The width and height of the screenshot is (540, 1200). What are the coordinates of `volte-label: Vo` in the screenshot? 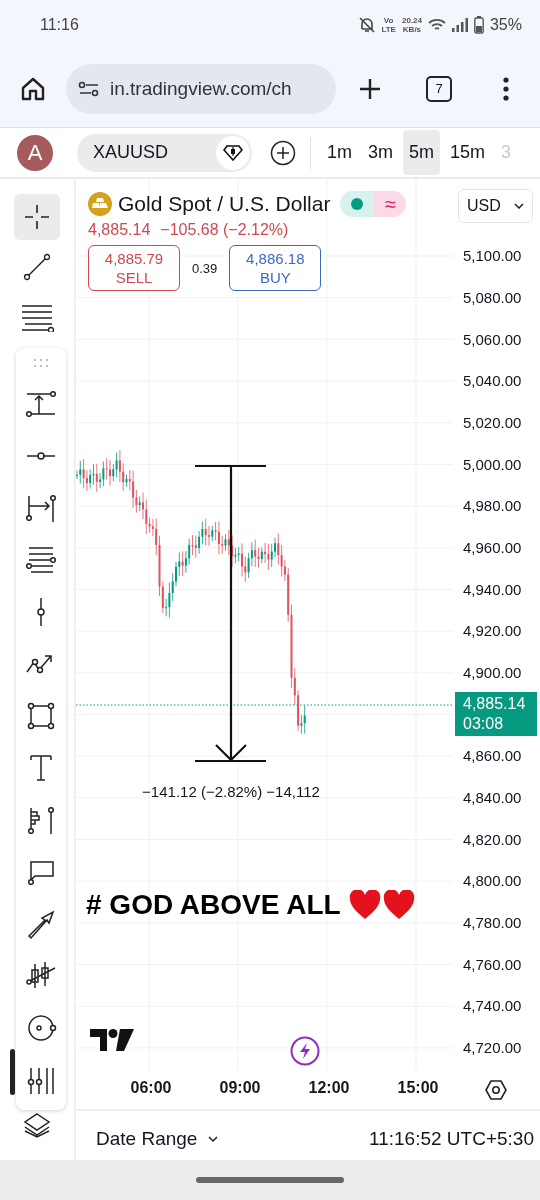 It's located at (388, 20).